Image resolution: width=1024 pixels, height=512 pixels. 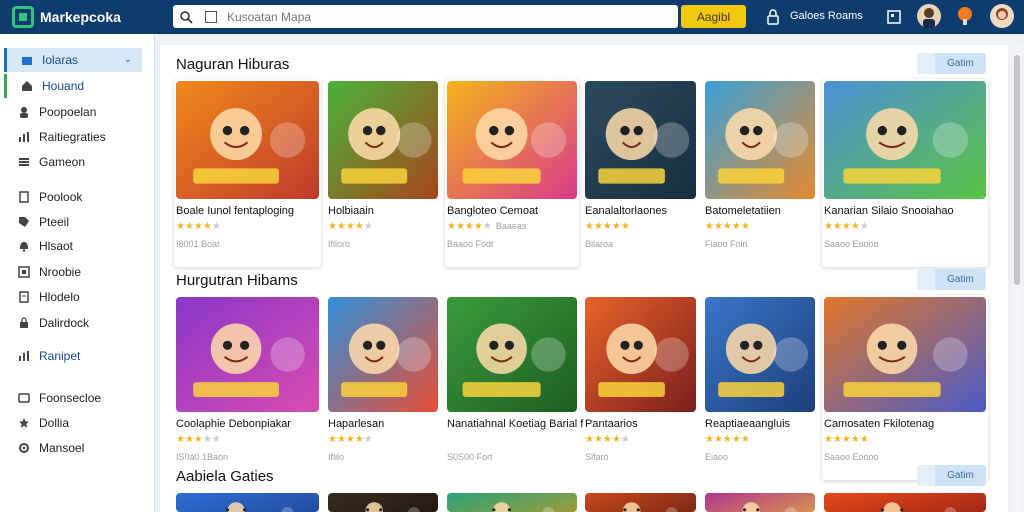 What do you see at coordinates (73, 137) in the screenshot?
I see `sidebar-item-raitiegraties: Raitiegraties` at bounding box center [73, 137].